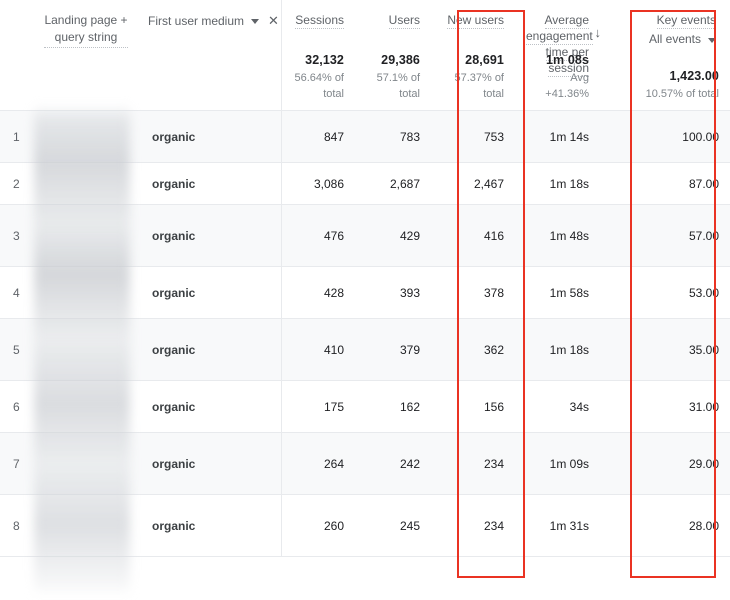 This screenshot has width=730, height=600. What do you see at coordinates (317, 525) in the screenshot?
I see `sessions-cell: 260` at bounding box center [317, 525].